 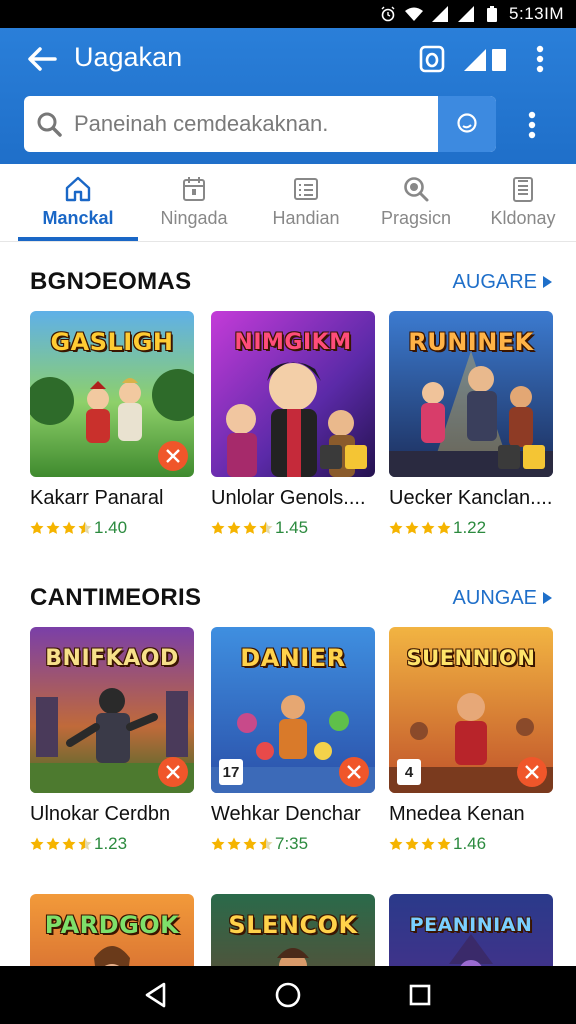 I want to click on tab-calendar: Ningada, so click(x=194, y=202).